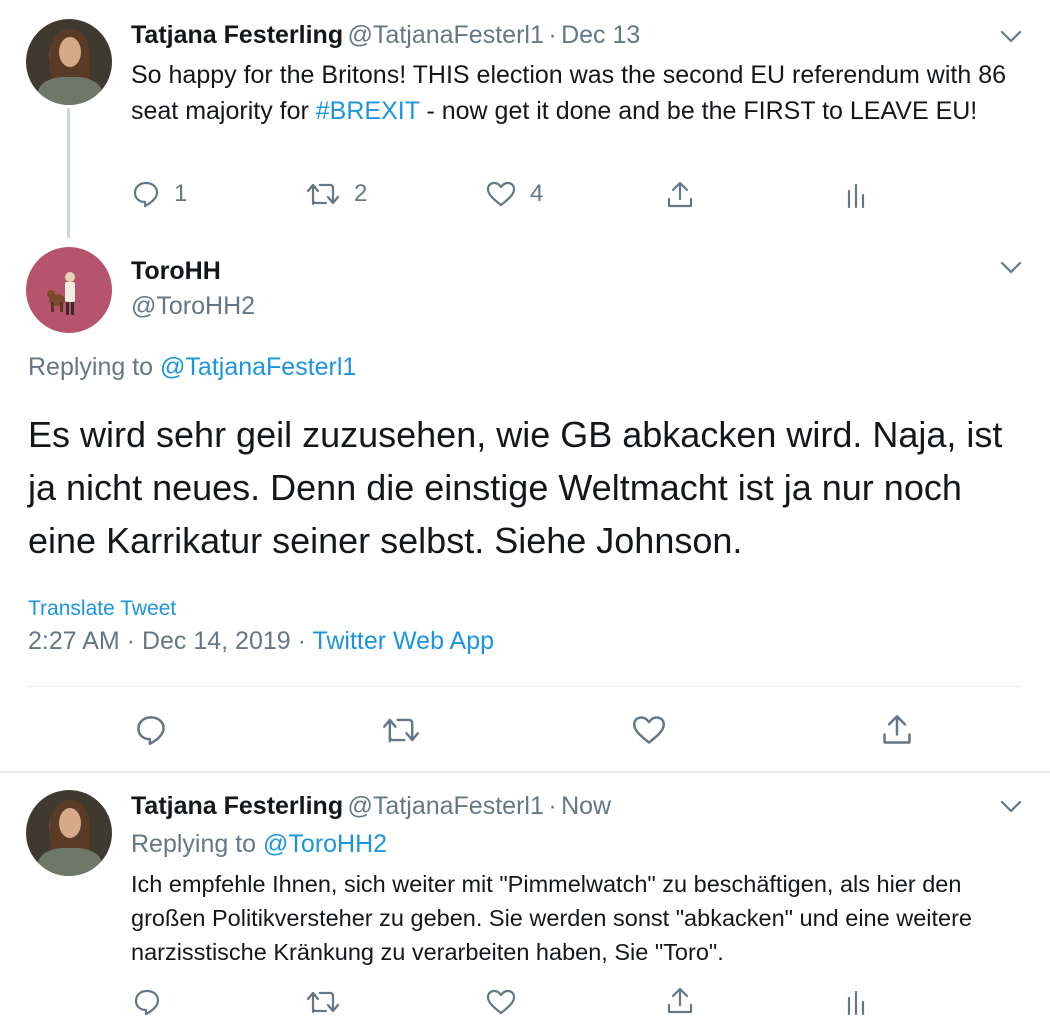 The image size is (1050, 1033). I want to click on avatar-toro-figure, so click(61, 293).